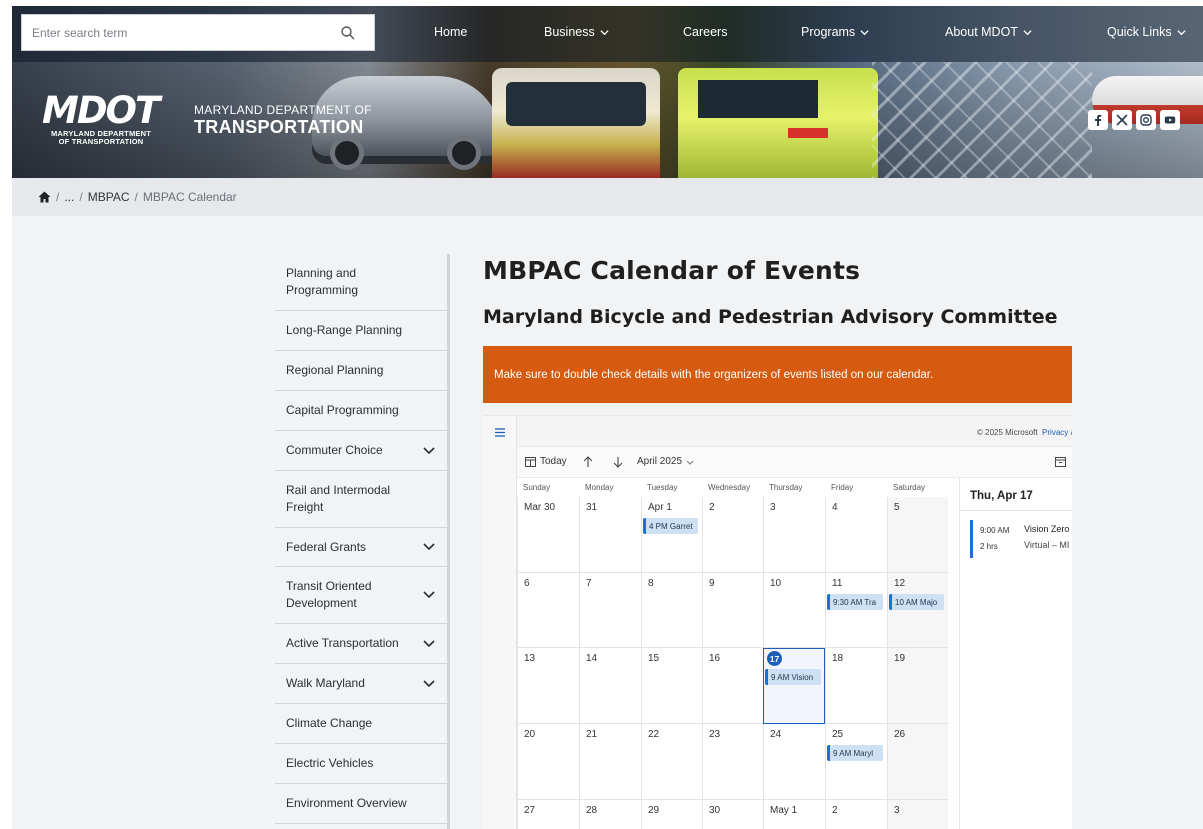 This screenshot has width=1203, height=829. I want to click on calendar-day-cell: 13, so click(548, 686).